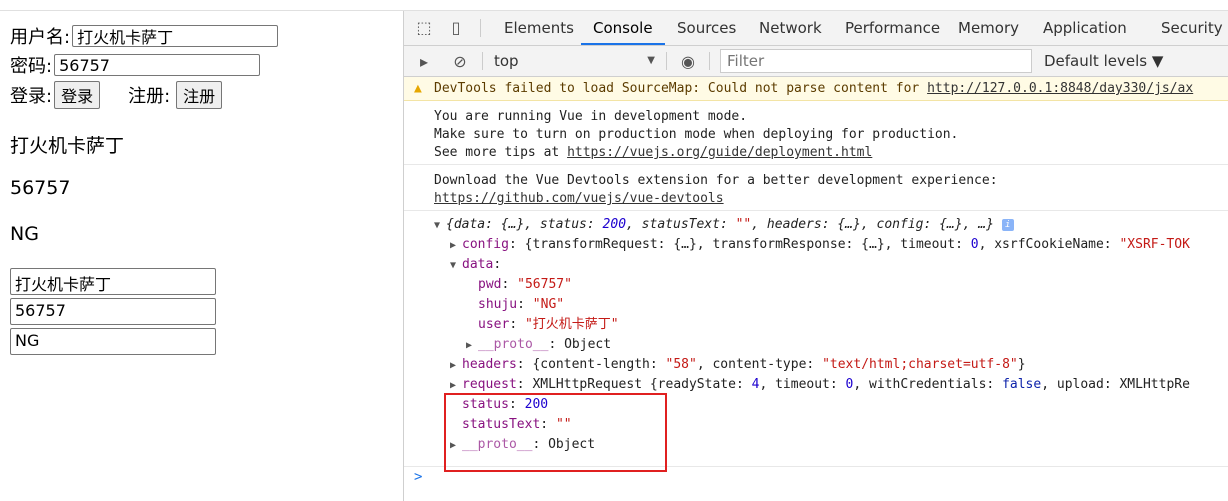 The height and width of the screenshot is (501, 1228). I want to click on log-line: You are running Vue in development mode., so click(591, 116).